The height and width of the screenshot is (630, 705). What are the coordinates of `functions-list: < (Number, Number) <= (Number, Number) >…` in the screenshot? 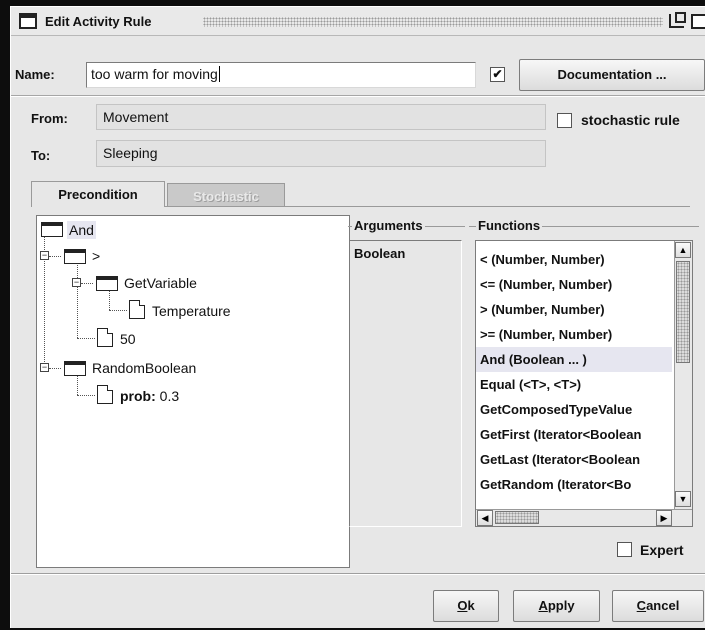 It's located at (584, 383).